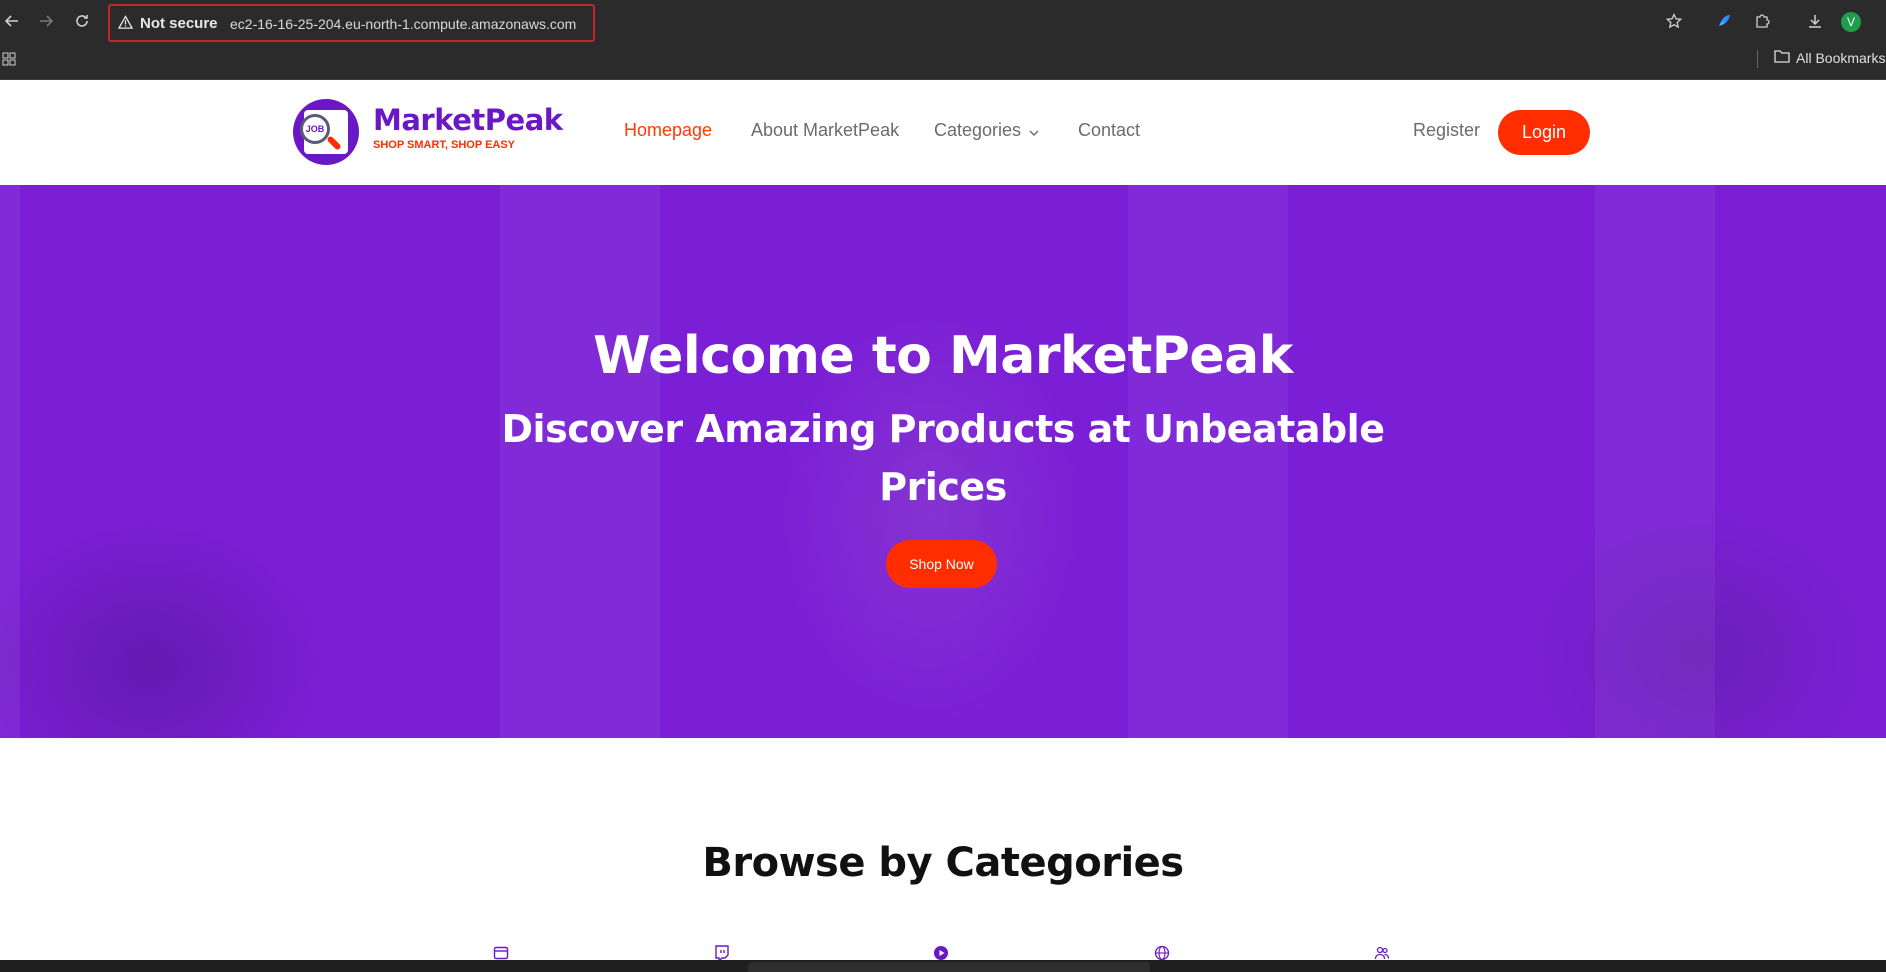  What do you see at coordinates (179, 23) in the screenshot?
I see `security-label: Not secure` at bounding box center [179, 23].